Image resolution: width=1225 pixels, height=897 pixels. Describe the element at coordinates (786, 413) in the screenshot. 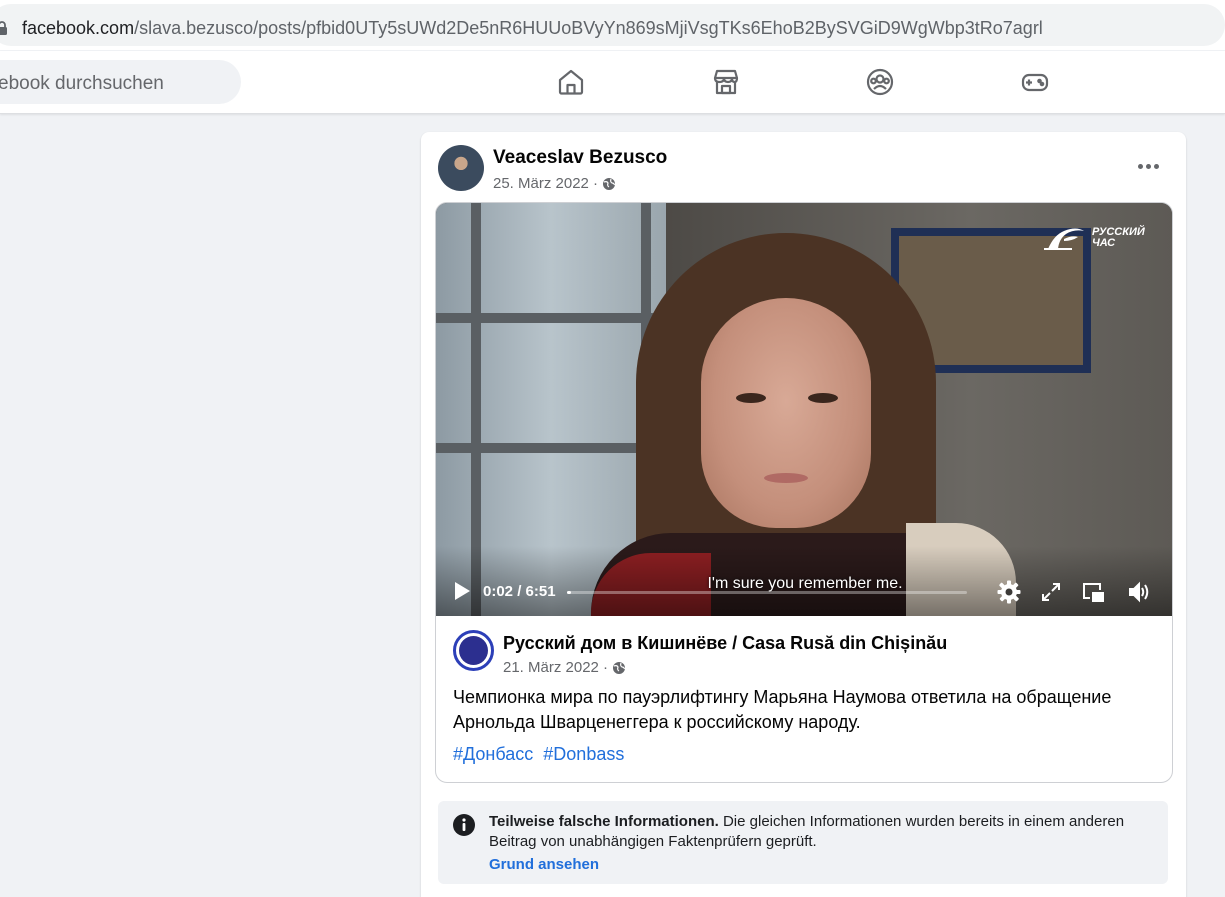

I see `video-frame-person` at that location.